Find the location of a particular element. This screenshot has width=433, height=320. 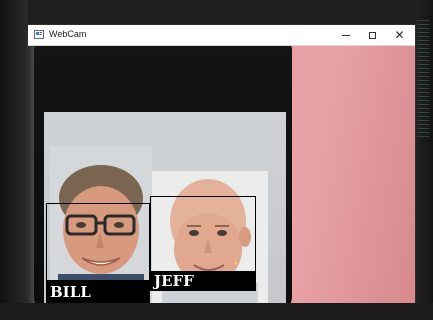

close-button: ✕ is located at coordinates (399, 35).